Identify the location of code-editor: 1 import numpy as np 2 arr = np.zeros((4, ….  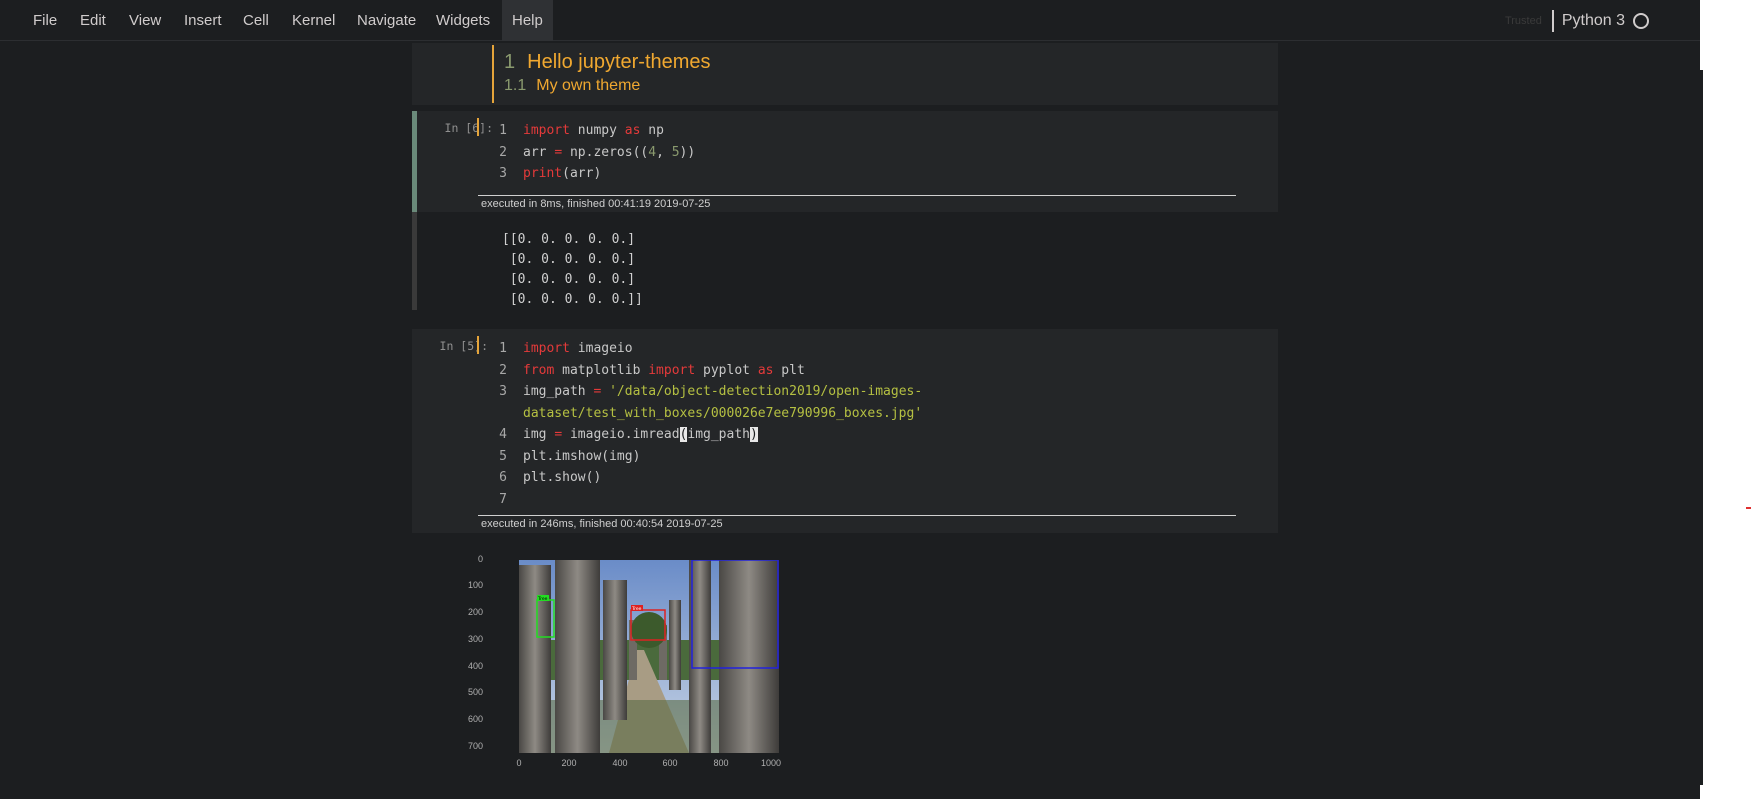
(589, 152).